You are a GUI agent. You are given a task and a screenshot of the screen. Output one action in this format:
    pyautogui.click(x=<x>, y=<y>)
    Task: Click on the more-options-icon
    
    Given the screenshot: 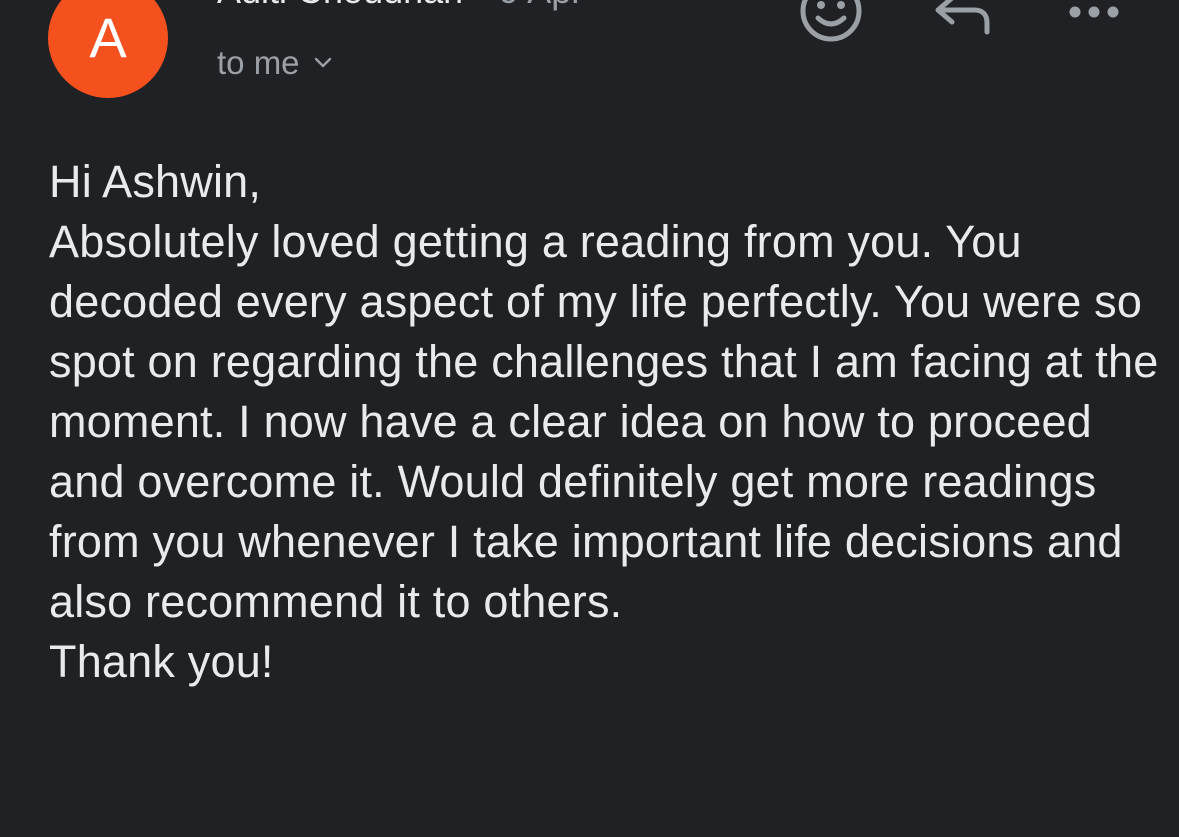 What is the action you would take?
    pyautogui.click(x=1094, y=12)
    